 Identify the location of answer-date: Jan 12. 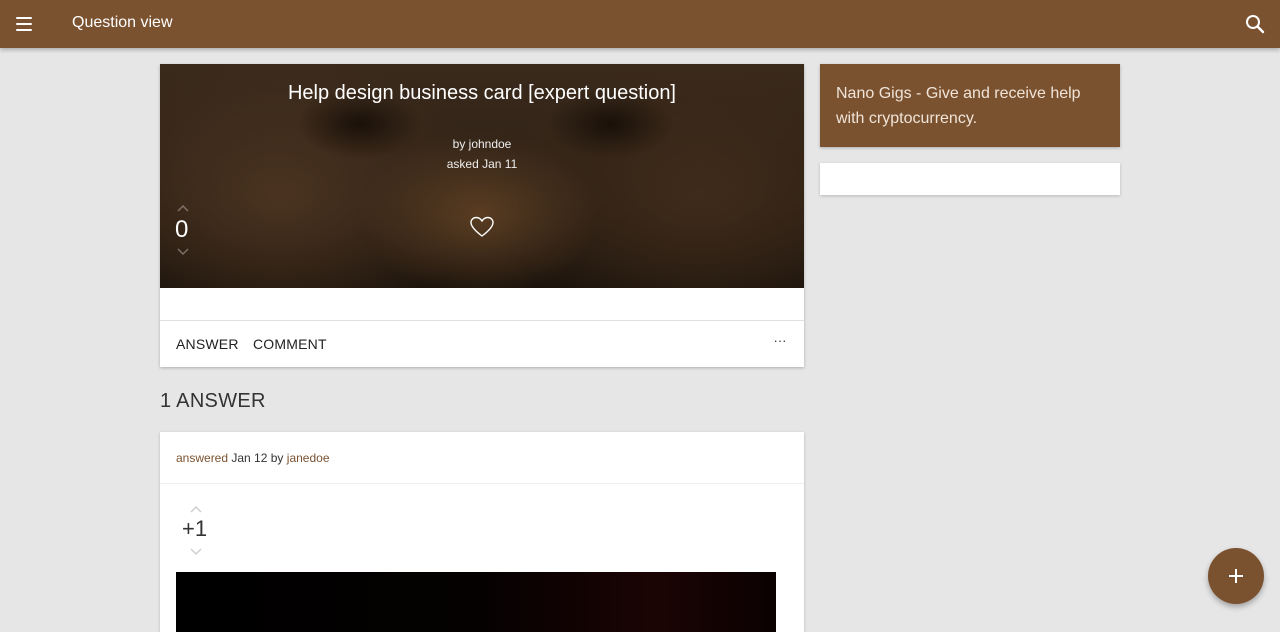
(249, 458).